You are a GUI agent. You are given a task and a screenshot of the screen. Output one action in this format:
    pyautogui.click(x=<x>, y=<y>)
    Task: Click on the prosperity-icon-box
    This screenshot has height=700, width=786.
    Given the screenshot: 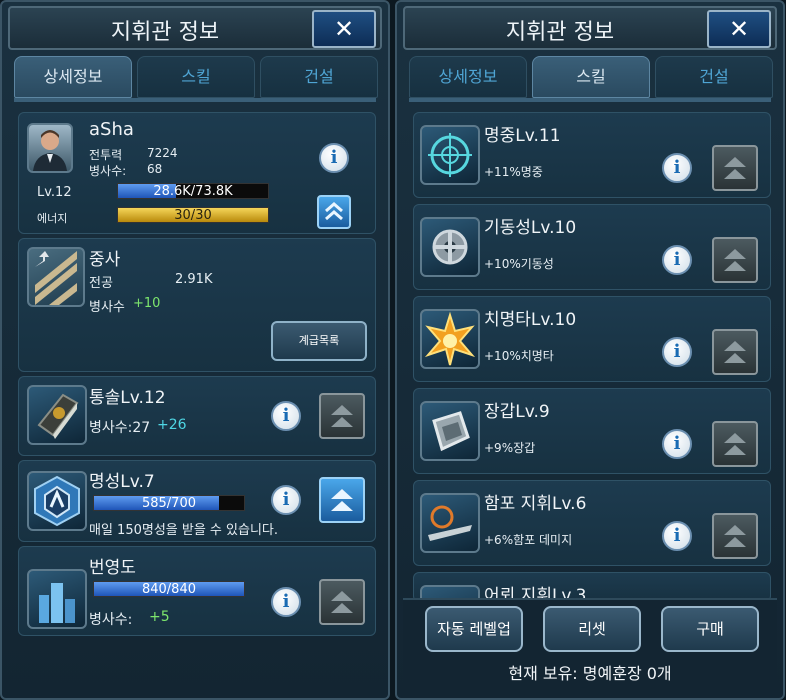 What is the action you would take?
    pyautogui.click(x=57, y=599)
    